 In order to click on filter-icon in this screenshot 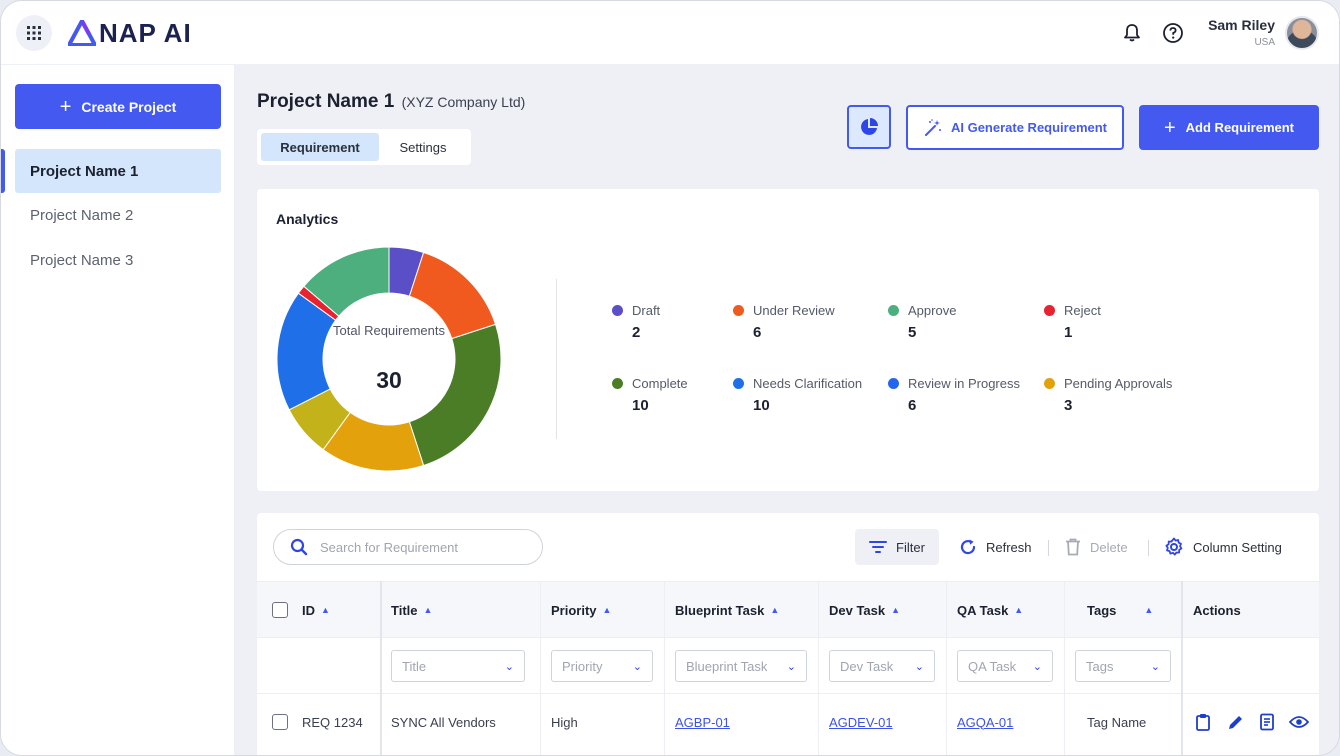, I will do `click(878, 547)`.